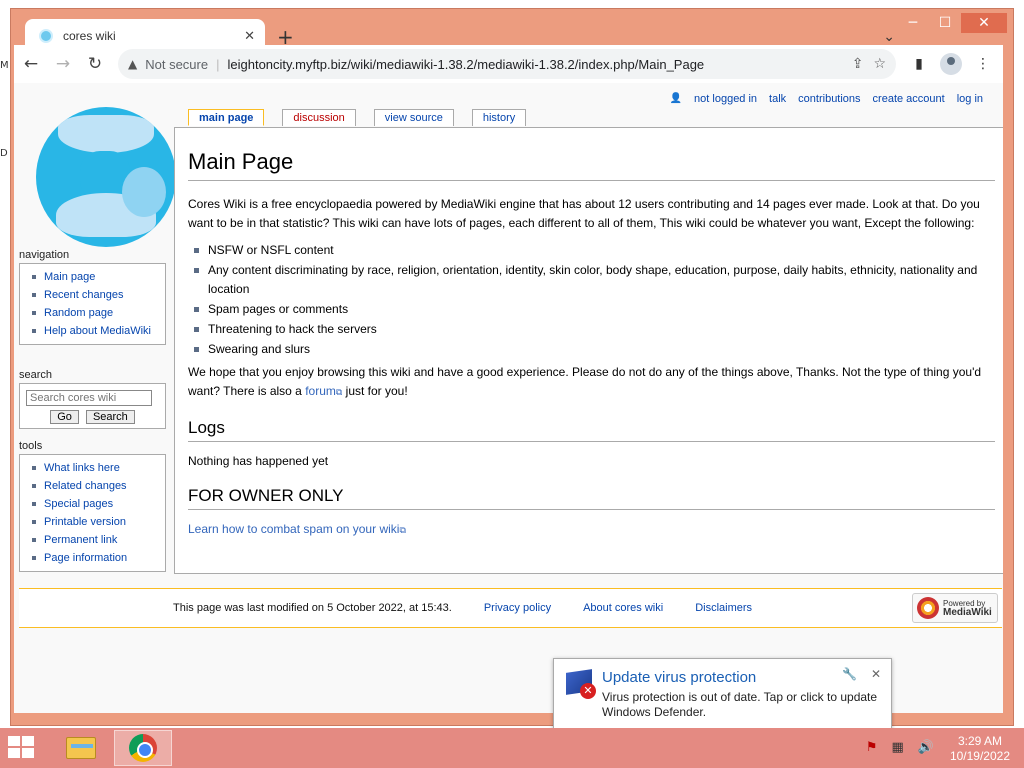 The height and width of the screenshot is (768, 1024). What do you see at coordinates (93, 468) in the screenshot?
I see `sidebar-item-what-links-here: What links here` at bounding box center [93, 468].